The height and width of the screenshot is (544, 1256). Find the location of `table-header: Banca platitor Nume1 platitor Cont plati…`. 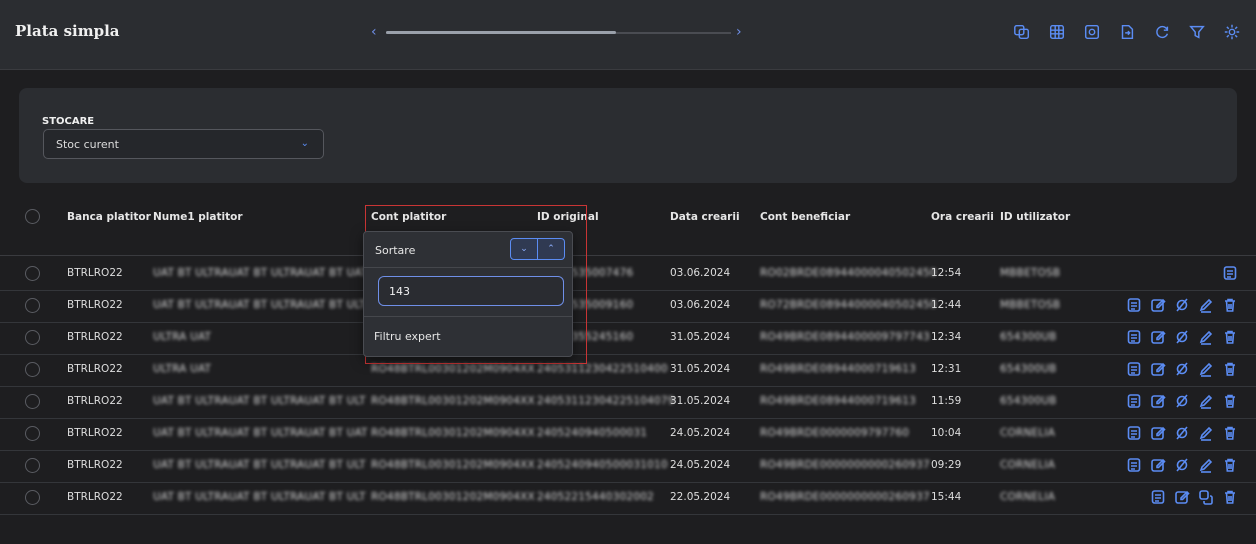

table-header: Banca platitor Nume1 platitor Cont plati… is located at coordinates (628, 225).